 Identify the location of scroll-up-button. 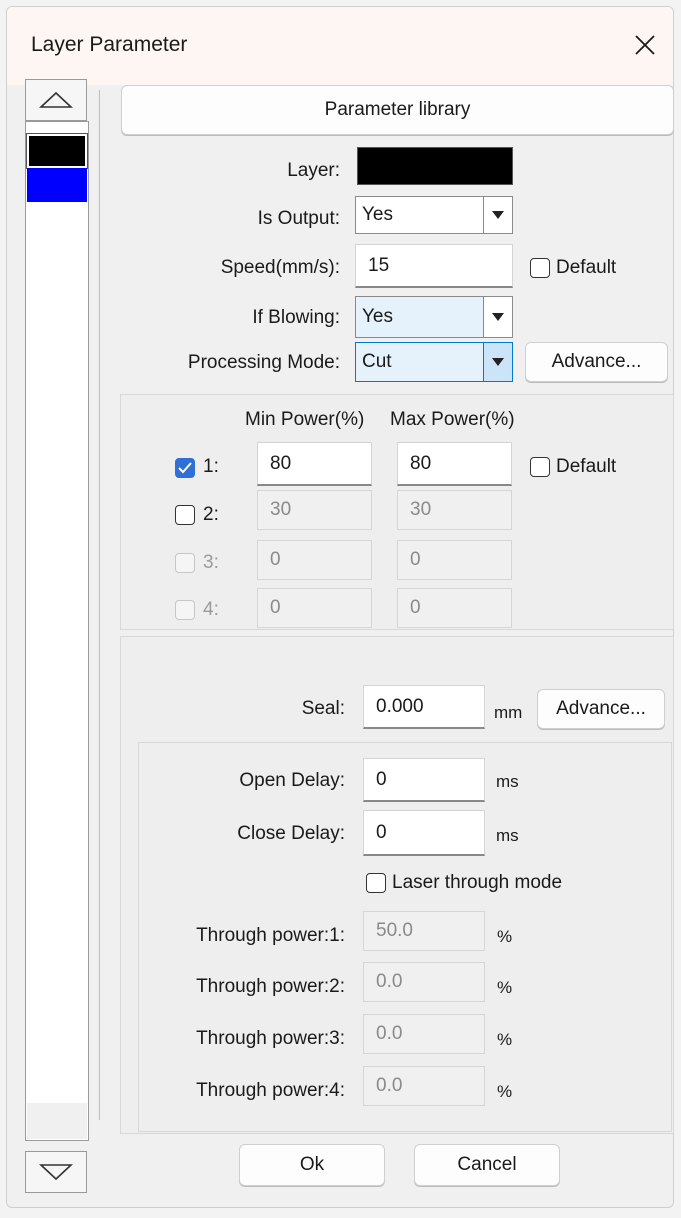
(56, 100).